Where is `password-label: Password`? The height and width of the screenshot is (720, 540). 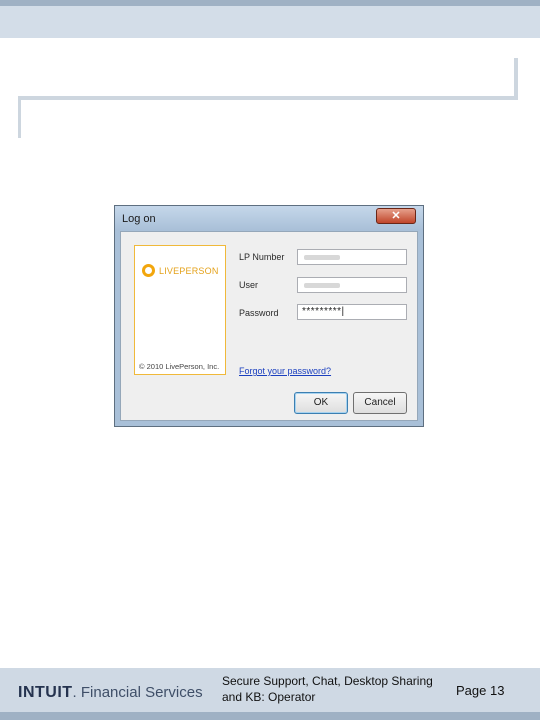 password-label: Password is located at coordinates (259, 313).